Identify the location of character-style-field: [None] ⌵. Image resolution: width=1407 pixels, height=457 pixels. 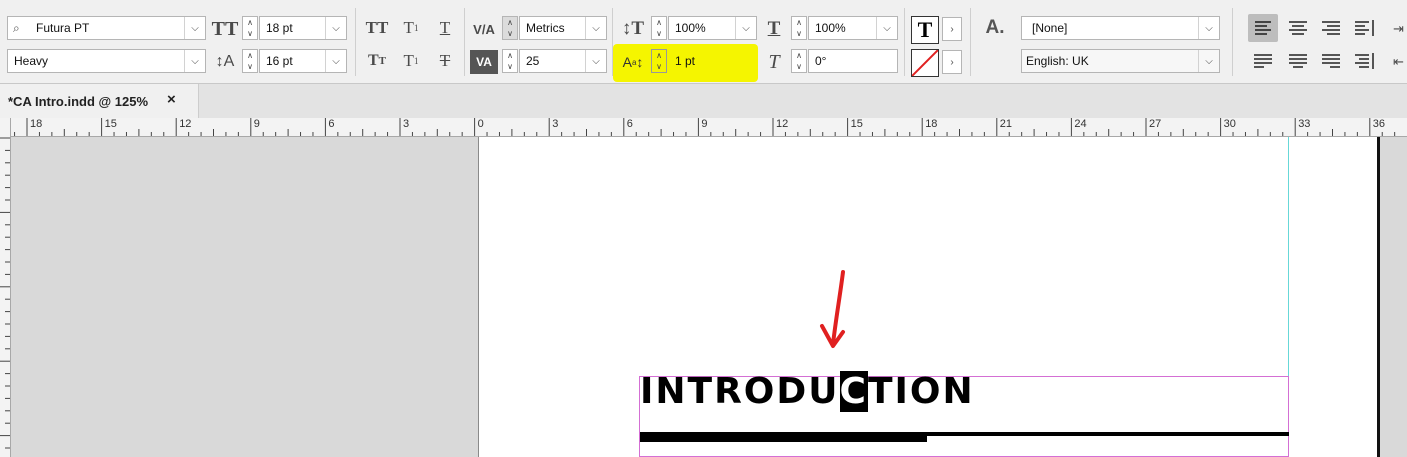
(1120, 28).